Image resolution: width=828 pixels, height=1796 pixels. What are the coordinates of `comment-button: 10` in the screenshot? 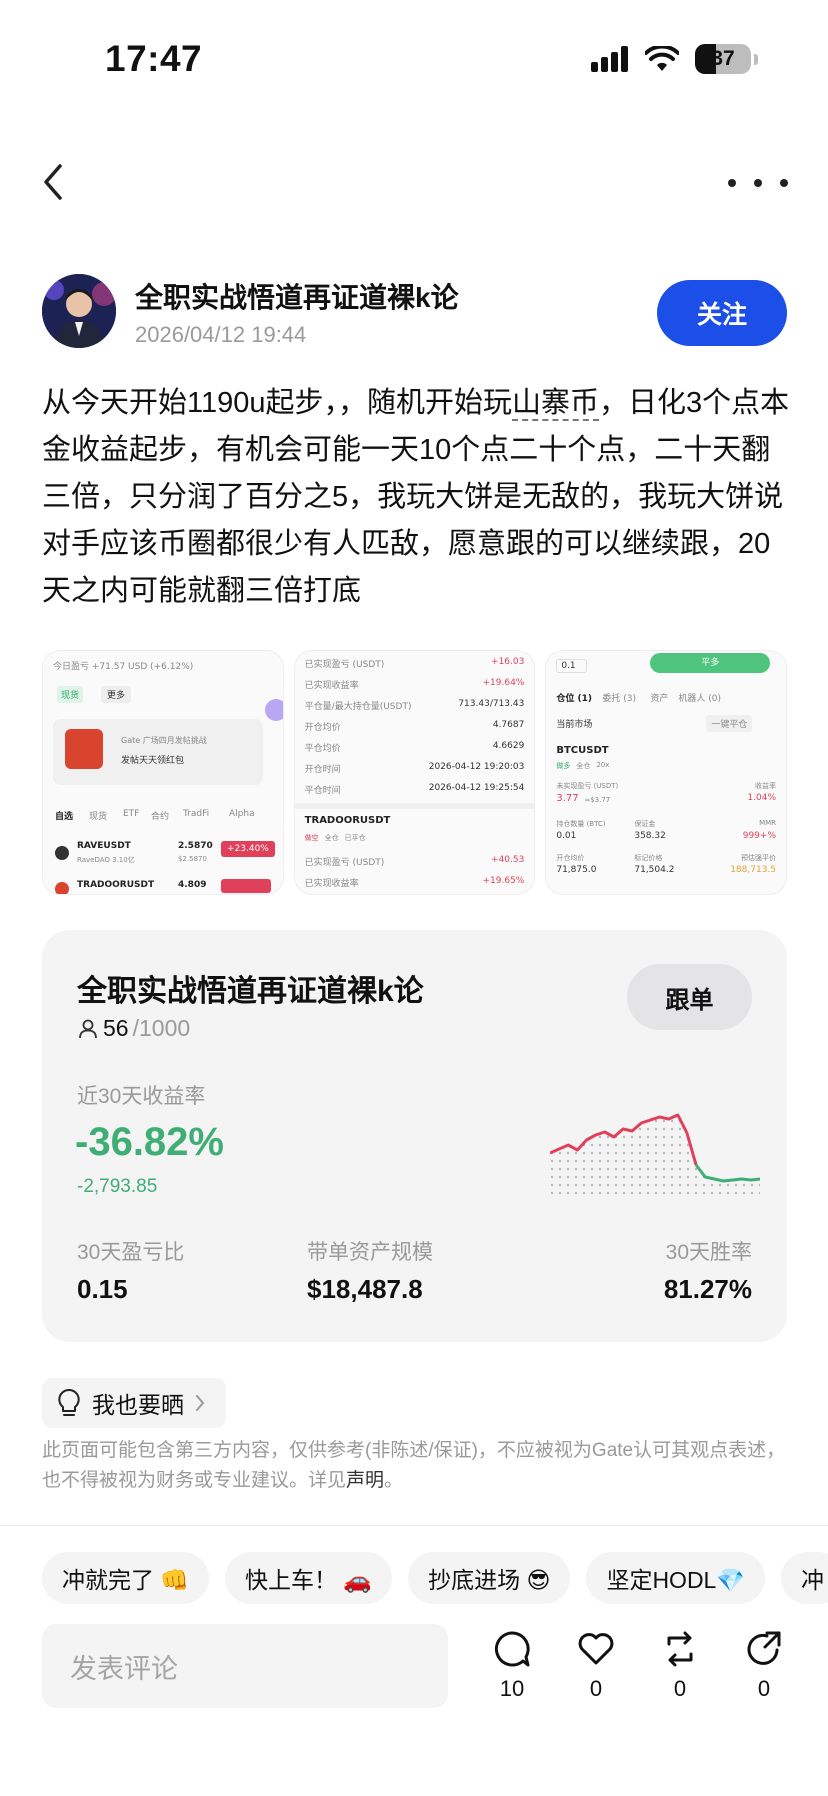 It's located at (512, 1666).